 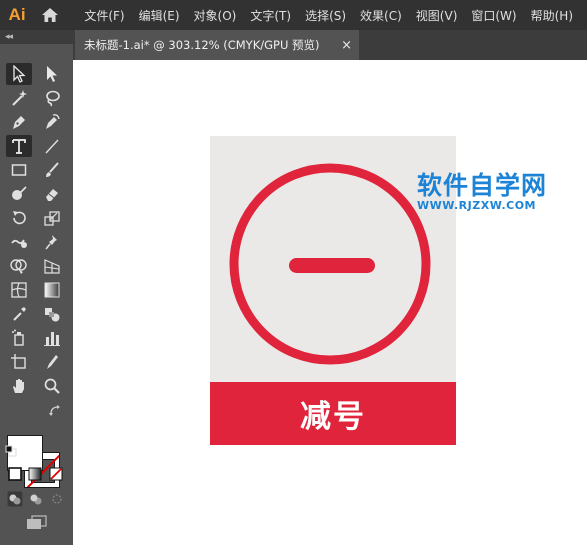 I want to click on rotate-icon, so click(x=19, y=218).